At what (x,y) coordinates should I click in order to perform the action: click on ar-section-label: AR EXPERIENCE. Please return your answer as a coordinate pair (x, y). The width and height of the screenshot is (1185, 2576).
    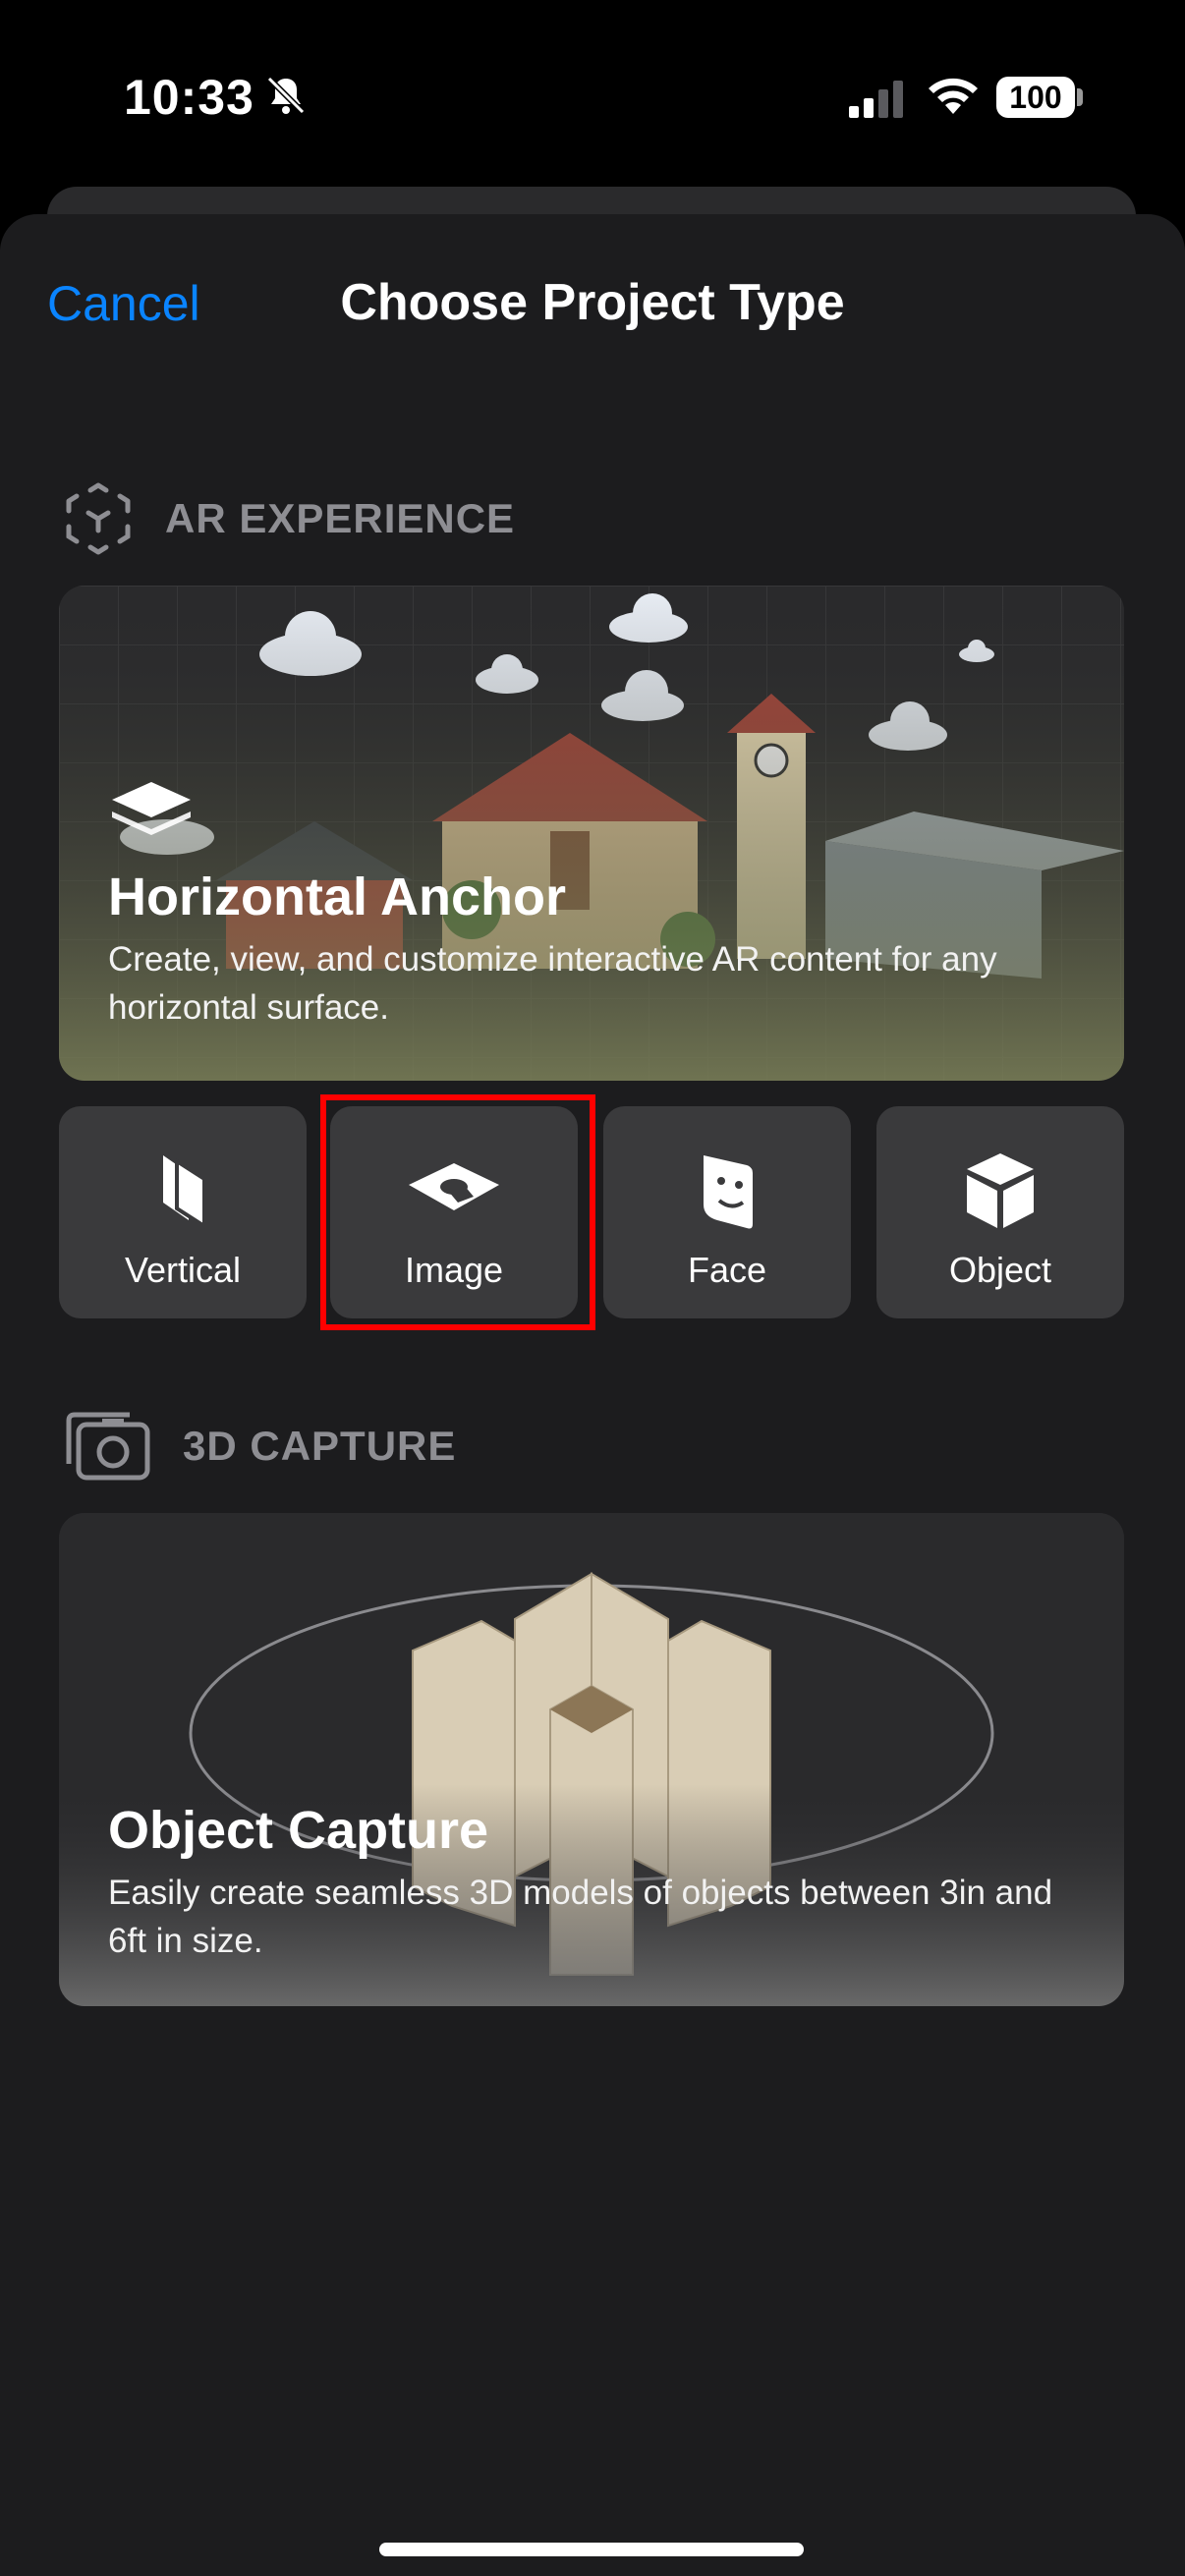
    Looking at the image, I should click on (341, 518).